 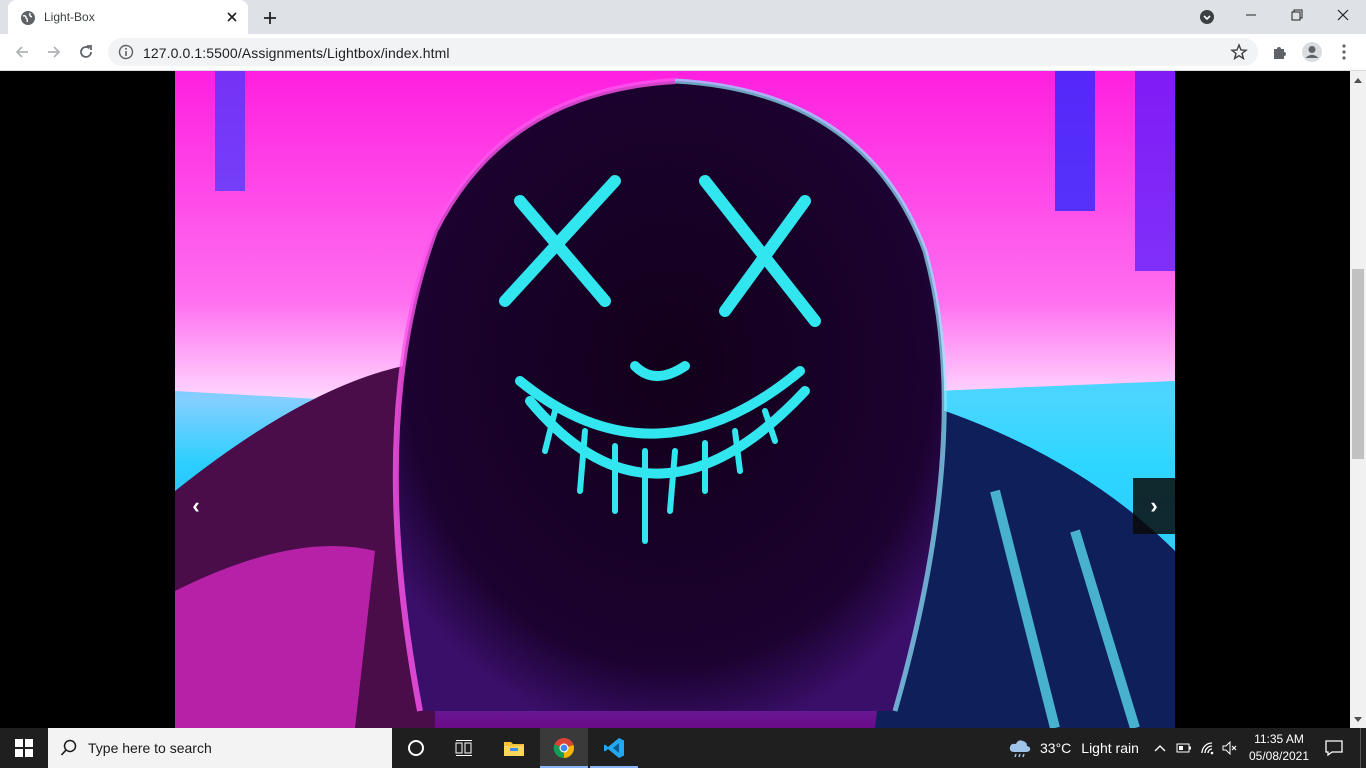 What do you see at coordinates (1154, 506) in the screenshot?
I see `next-button: ›` at bounding box center [1154, 506].